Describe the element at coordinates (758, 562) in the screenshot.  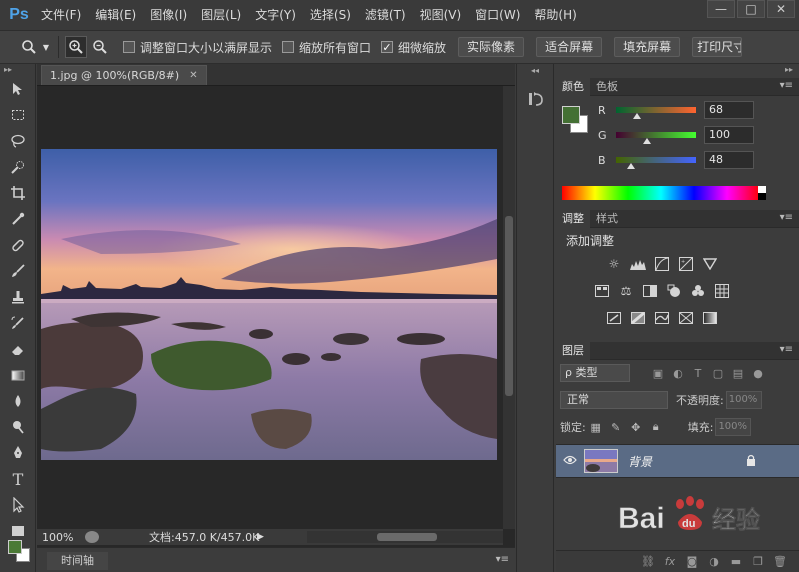
I see `new-layer-icon: ❐` at that location.